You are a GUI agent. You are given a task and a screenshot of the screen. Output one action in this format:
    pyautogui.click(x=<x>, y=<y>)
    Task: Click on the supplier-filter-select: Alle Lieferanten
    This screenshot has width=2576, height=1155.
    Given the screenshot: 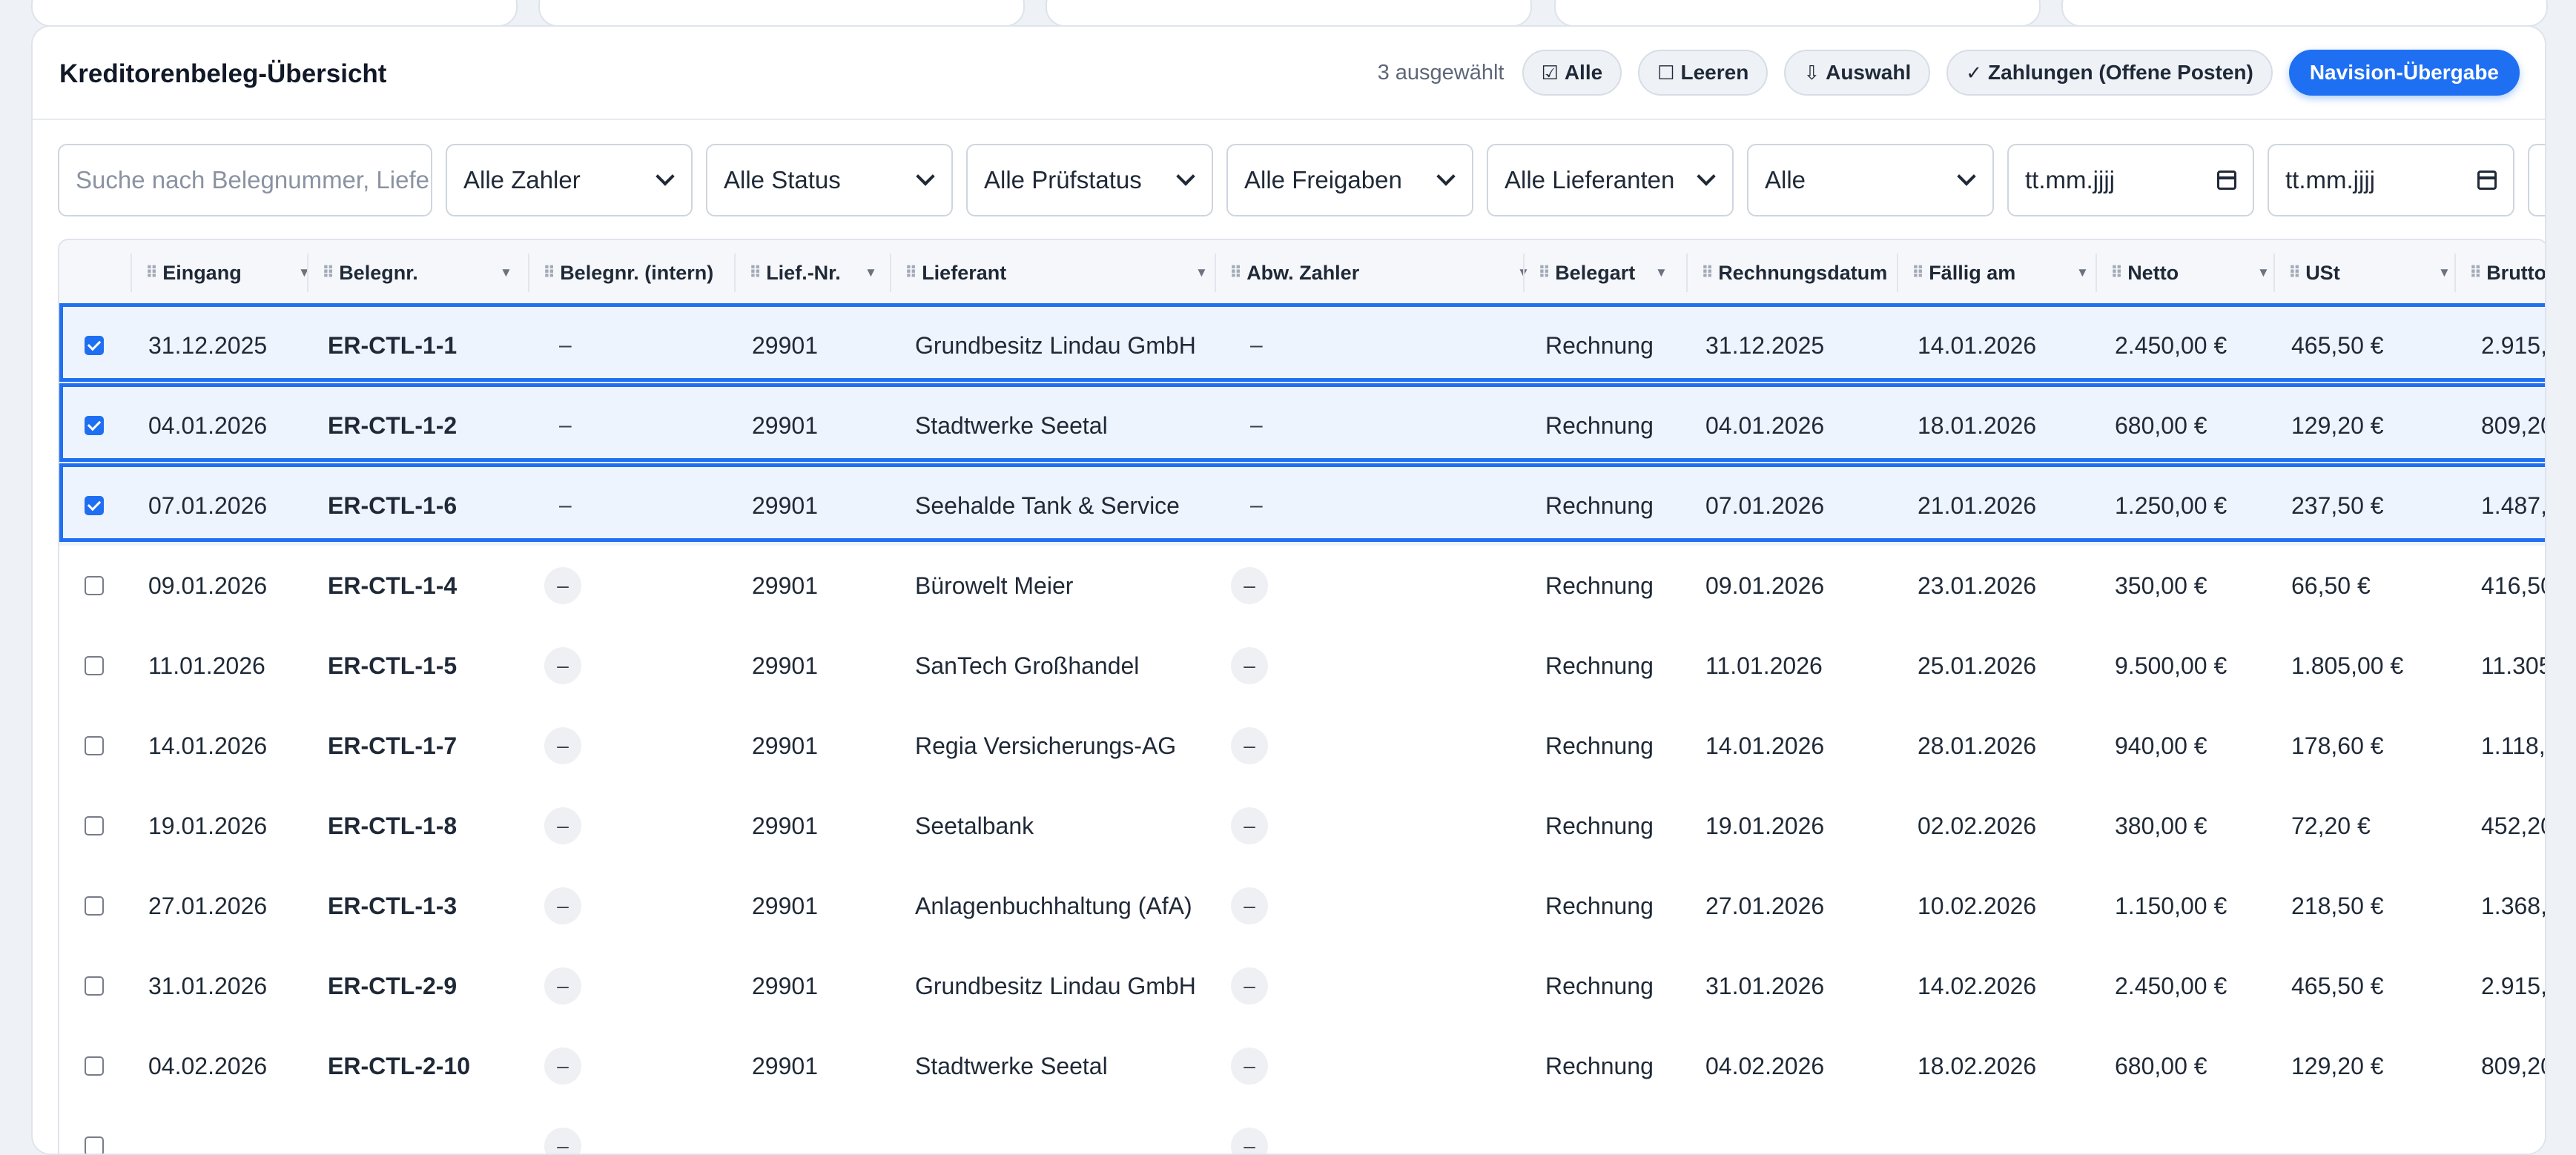 What is the action you would take?
    pyautogui.click(x=1611, y=180)
    